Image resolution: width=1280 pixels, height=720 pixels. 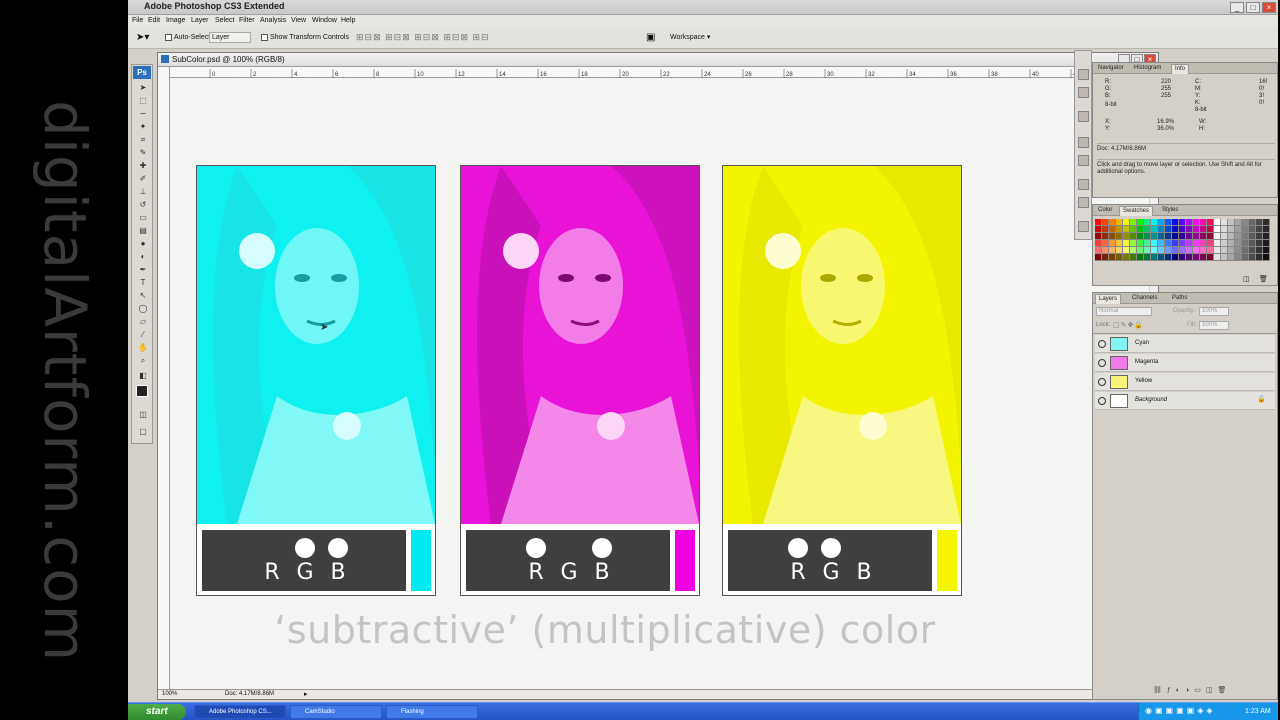 What do you see at coordinates (432, 712) in the screenshot?
I see `task-flashing: Flashing` at bounding box center [432, 712].